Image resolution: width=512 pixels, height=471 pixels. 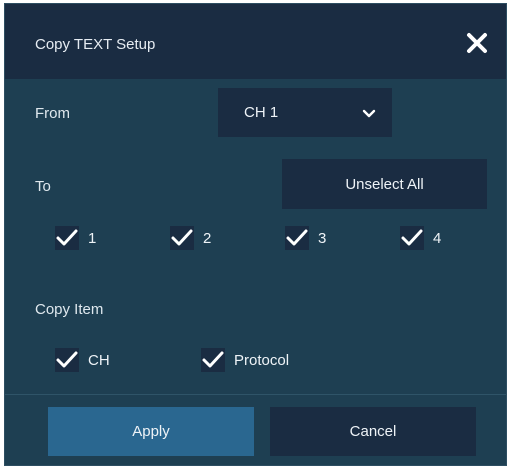 I want to click on cancel-button: Cancel, so click(x=373, y=431).